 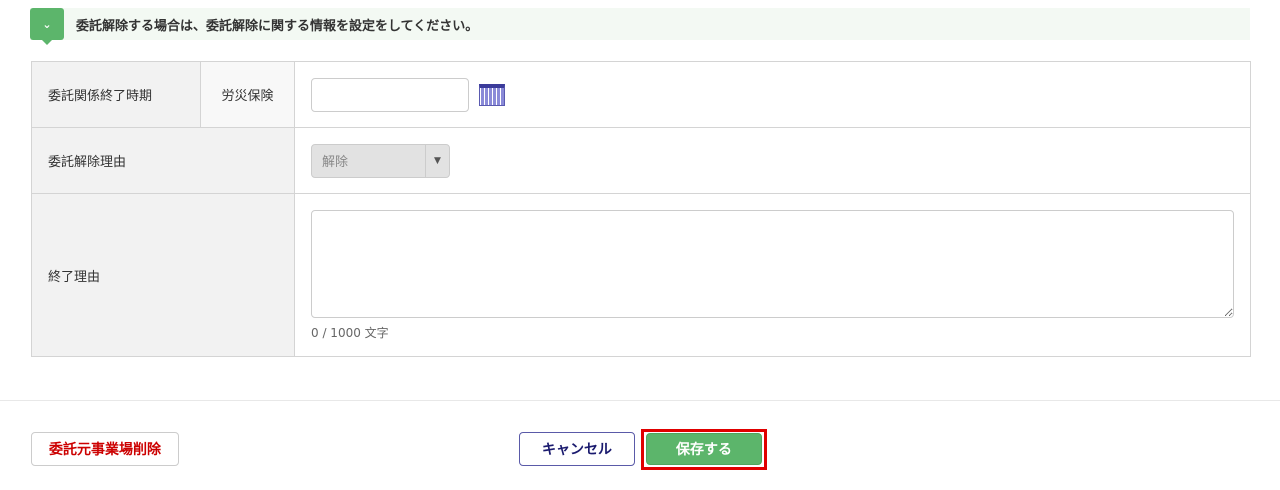 What do you see at coordinates (335, 162) in the screenshot?
I see `reason-value: 解除` at bounding box center [335, 162].